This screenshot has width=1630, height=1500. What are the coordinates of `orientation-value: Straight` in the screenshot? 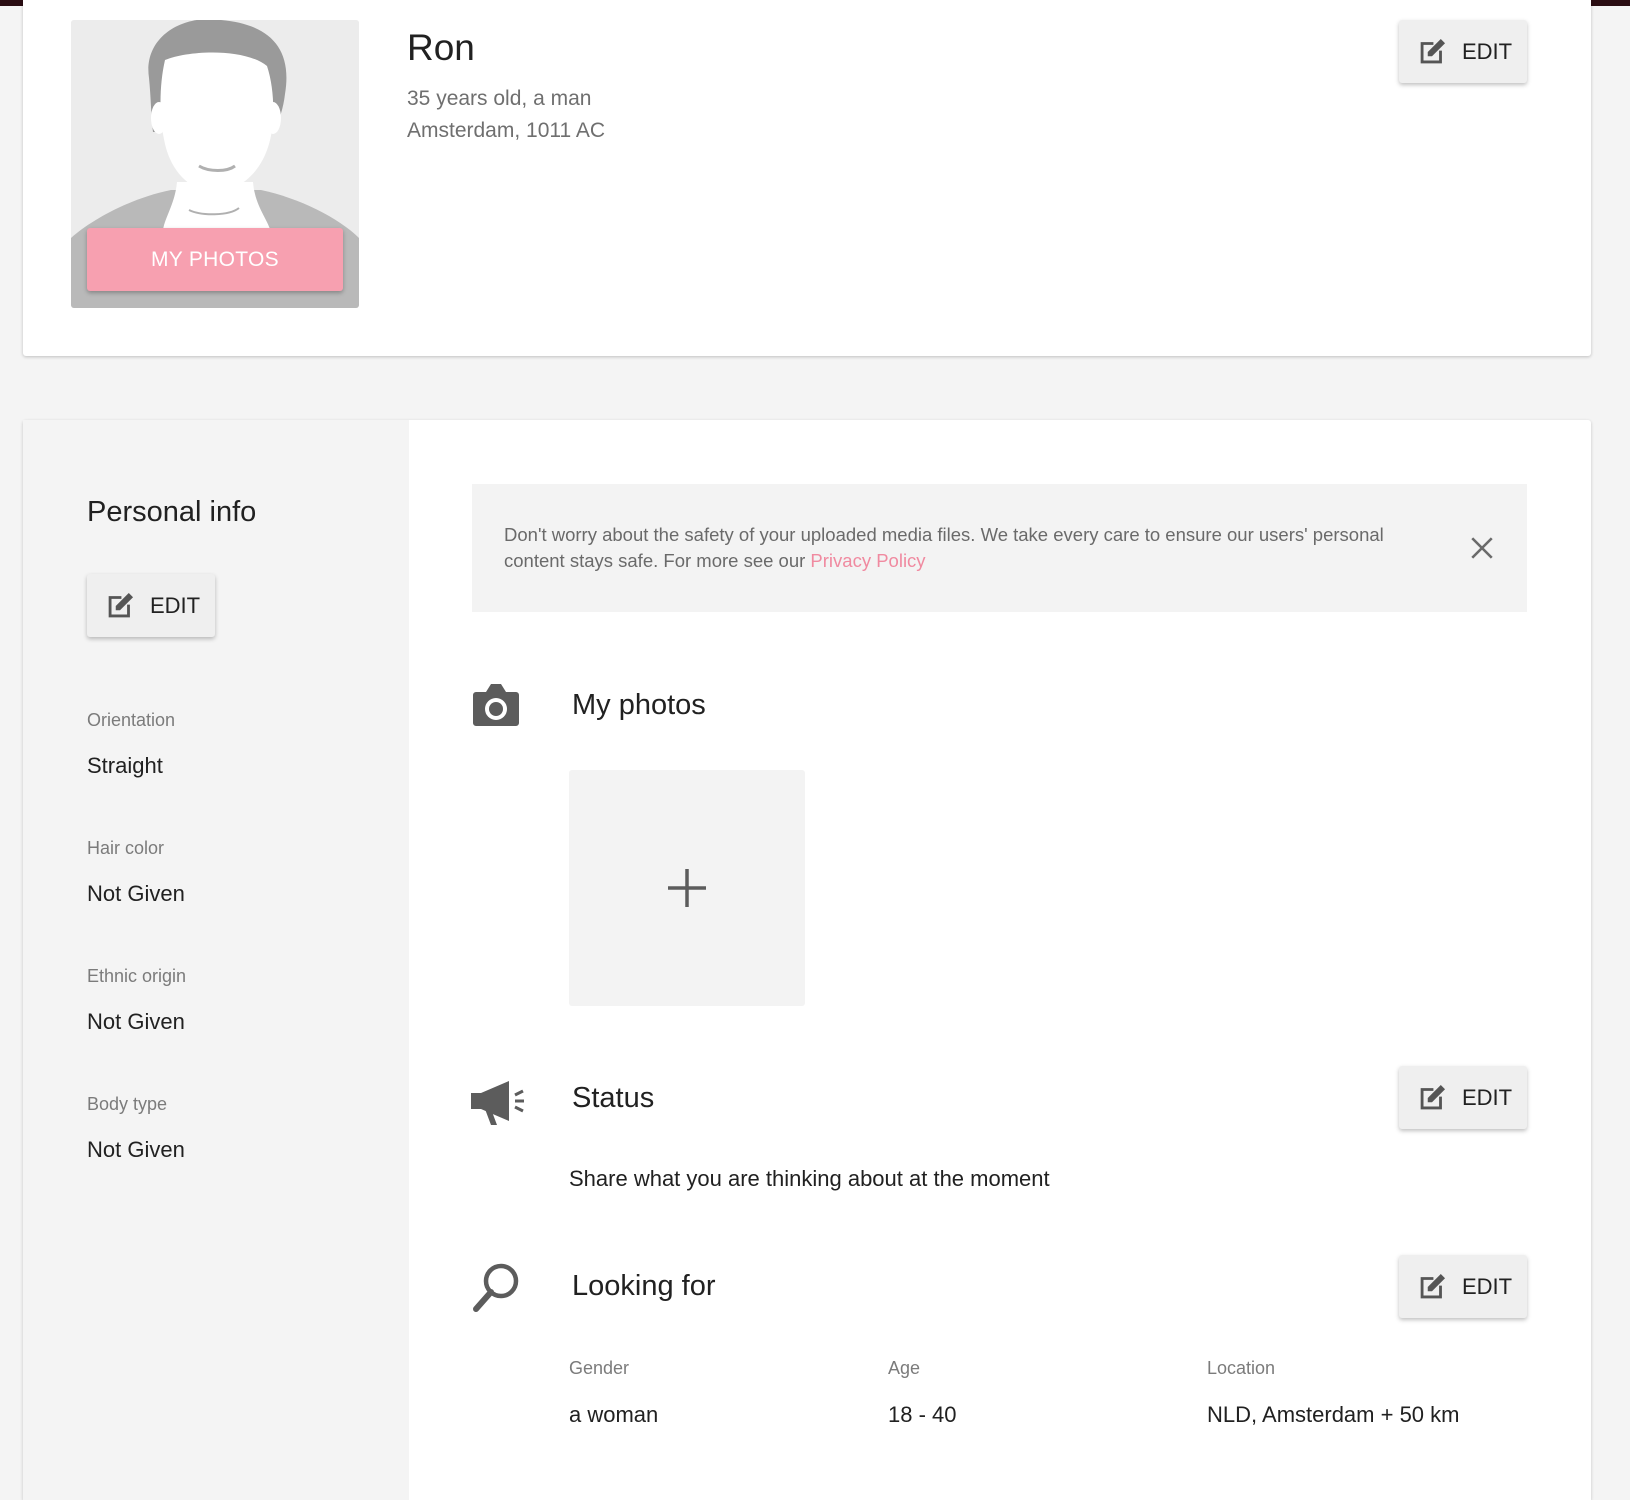 It's located at (125, 765).